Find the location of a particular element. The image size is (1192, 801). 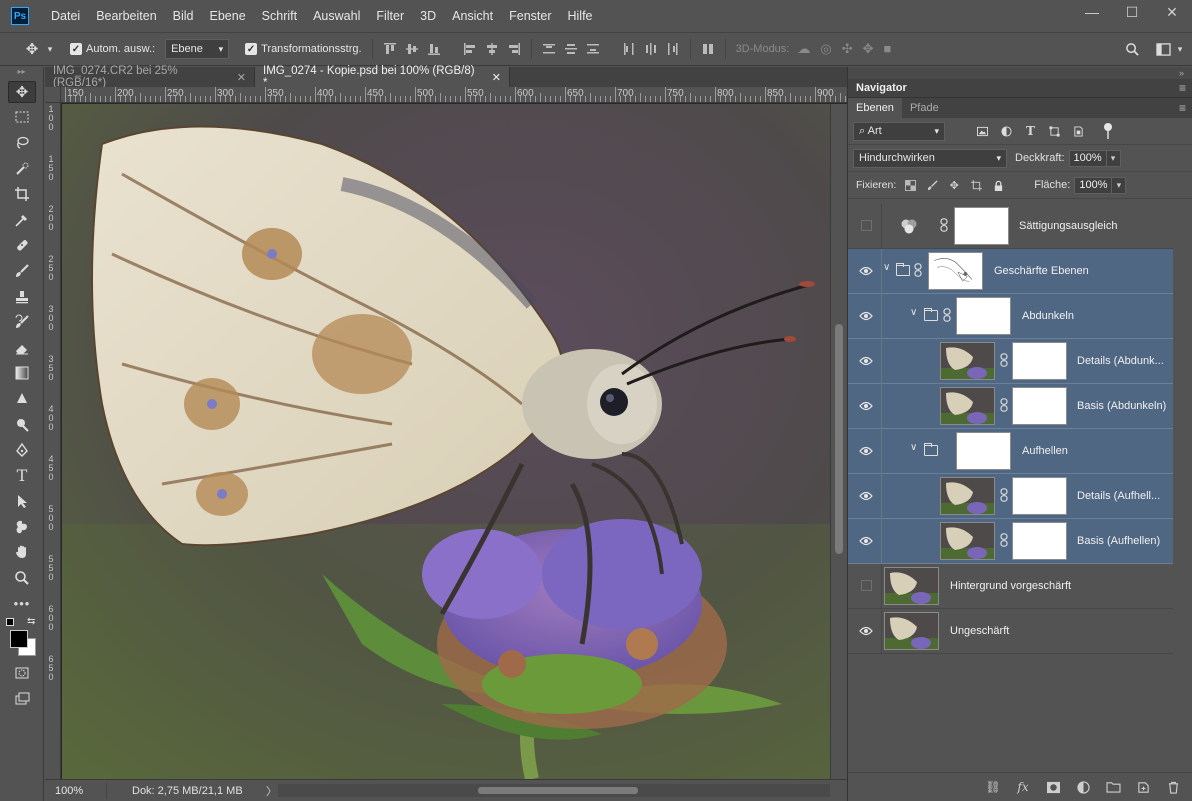

horizontal-scroll-thumb is located at coordinates (558, 790).